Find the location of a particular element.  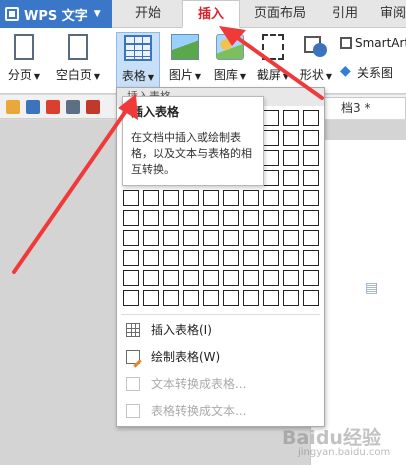

draw-table-item: 绘制表格(W) is located at coordinates (220, 357).